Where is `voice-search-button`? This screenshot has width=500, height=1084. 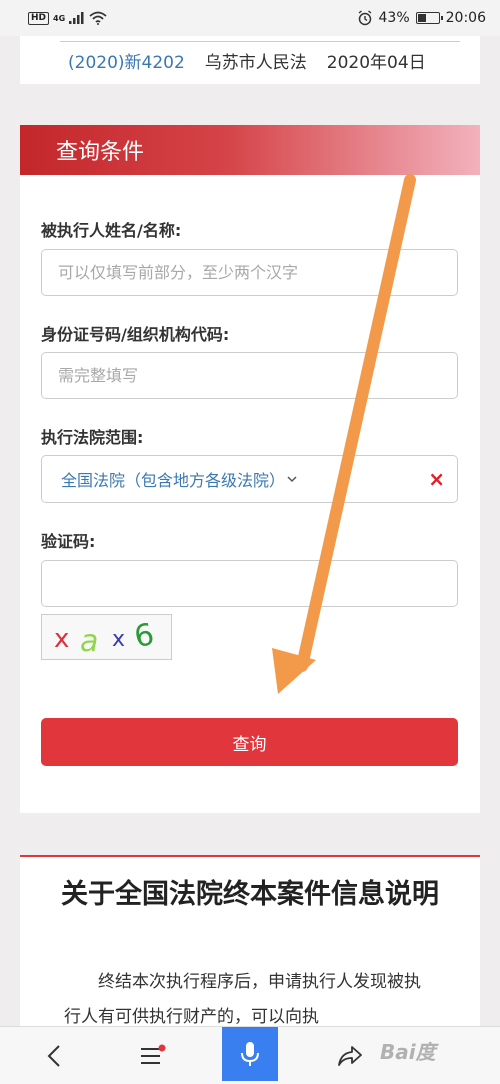
voice-search-button is located at coordinates (250, 1054).